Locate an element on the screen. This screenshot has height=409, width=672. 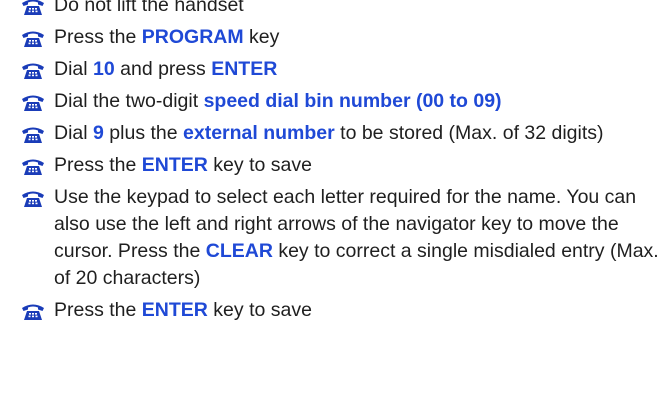
step-text: plus the is located at coordinates (143, 133).